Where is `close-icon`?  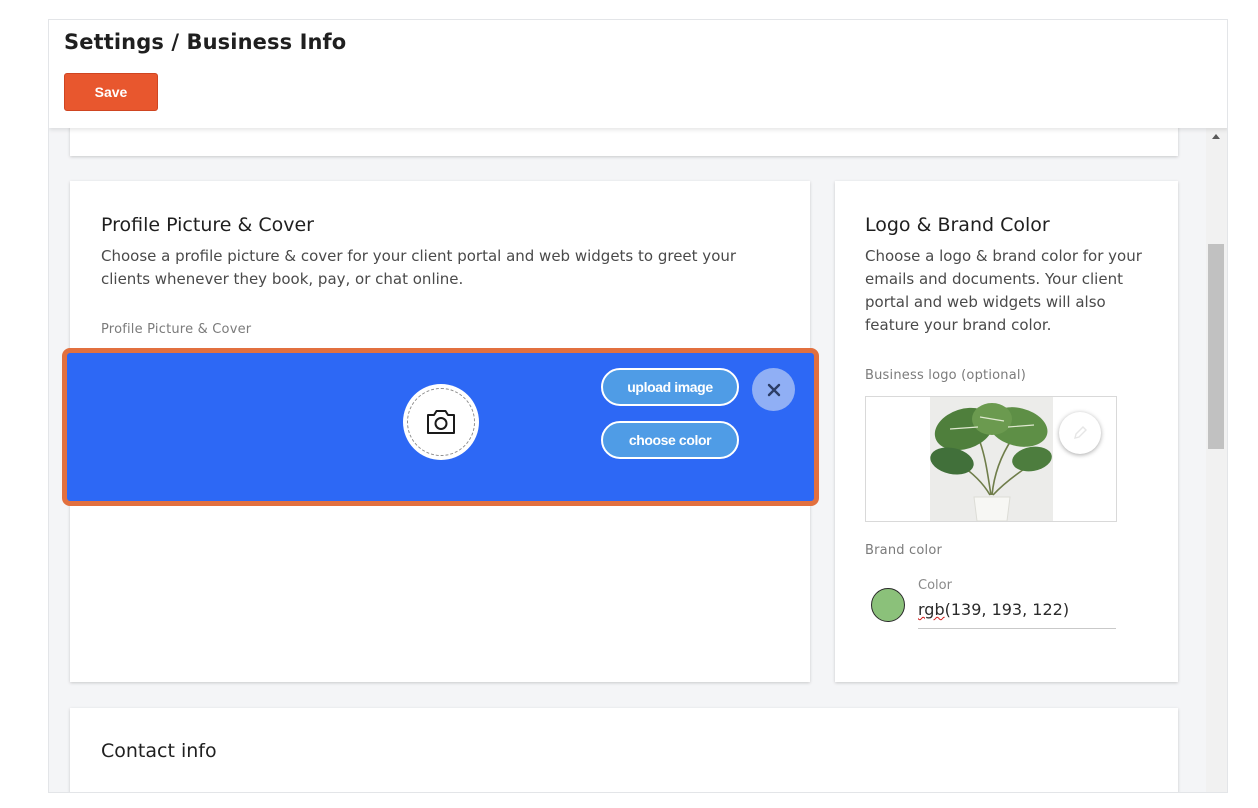
close-icon is located at coordinates (773, 389).